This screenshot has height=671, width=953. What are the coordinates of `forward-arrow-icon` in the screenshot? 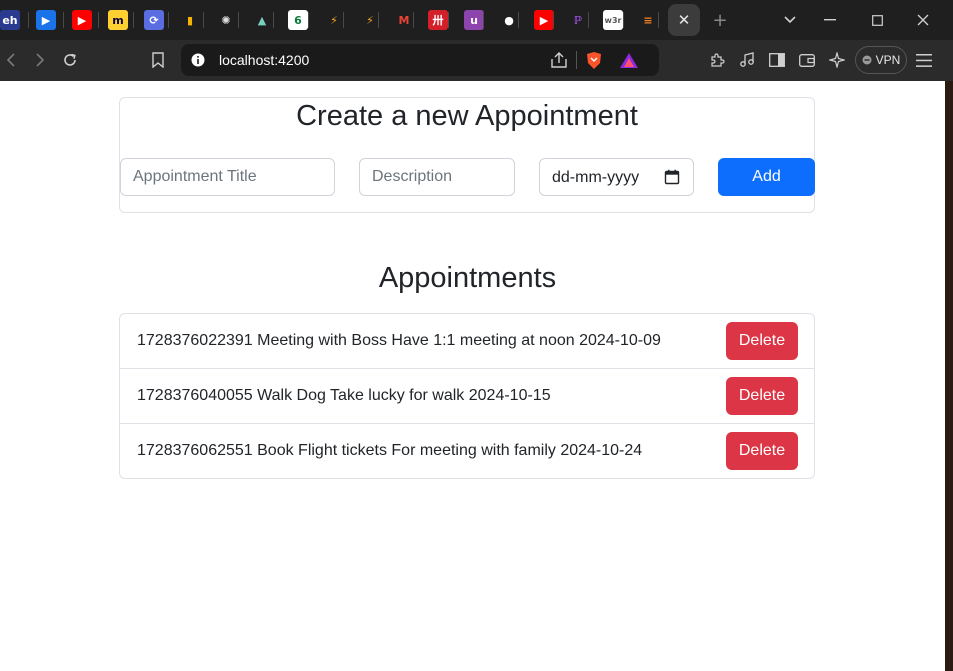 It's located at (40, 60).